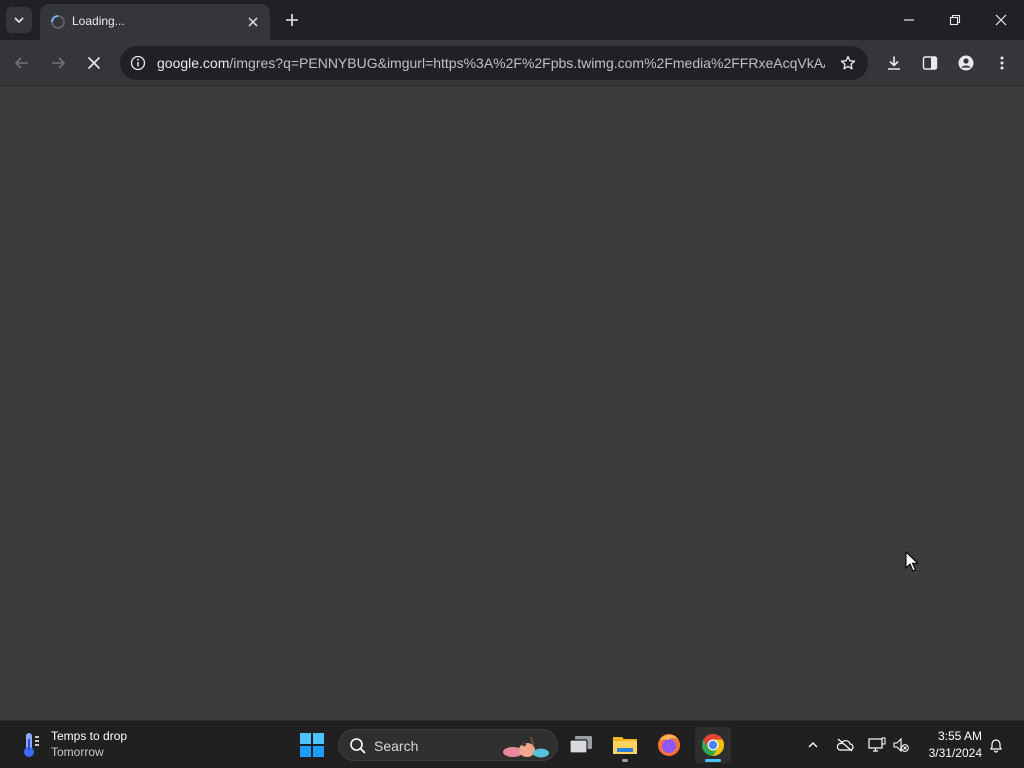  I want to click on restore-icon, so click(955, 20).